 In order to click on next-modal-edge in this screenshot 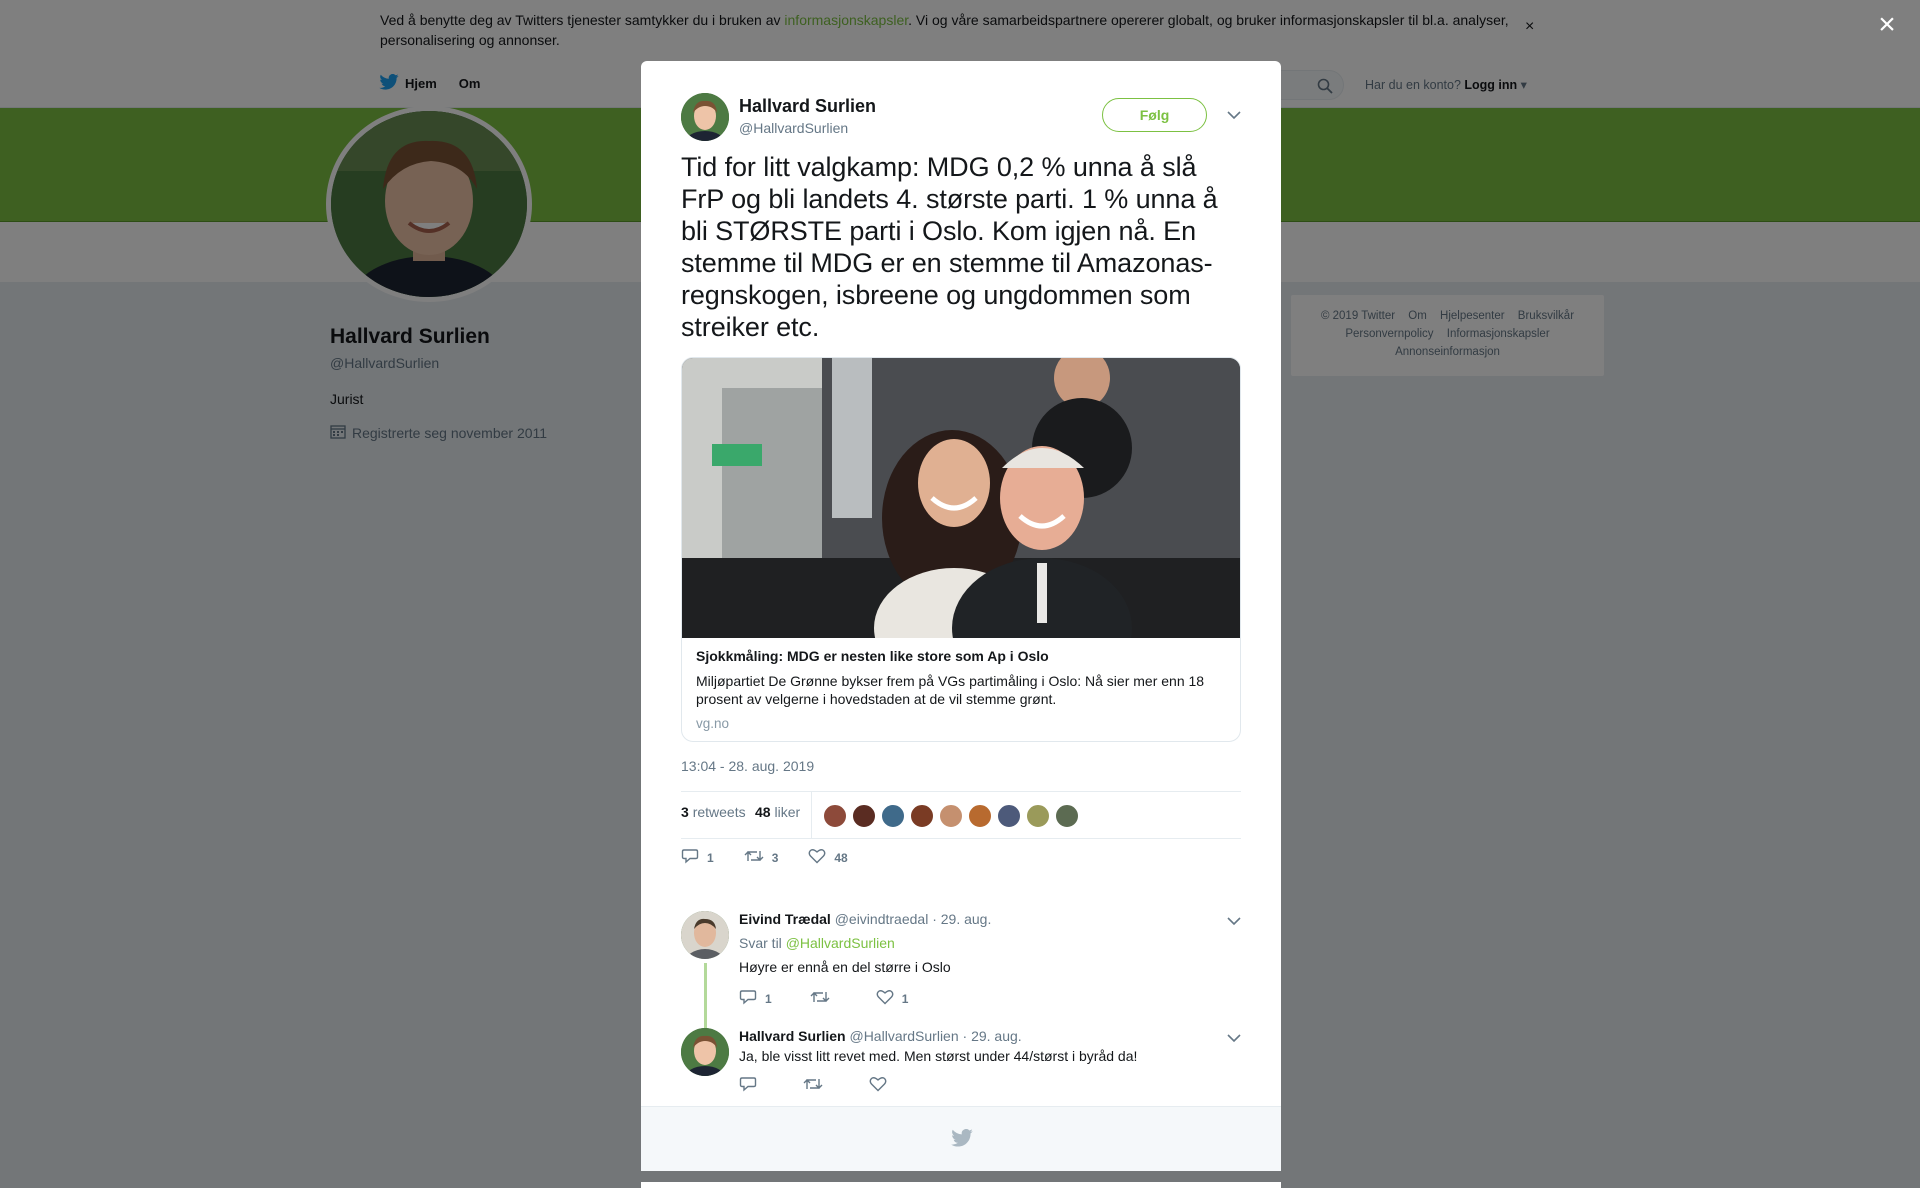, I will do `click(961, 1185)`.